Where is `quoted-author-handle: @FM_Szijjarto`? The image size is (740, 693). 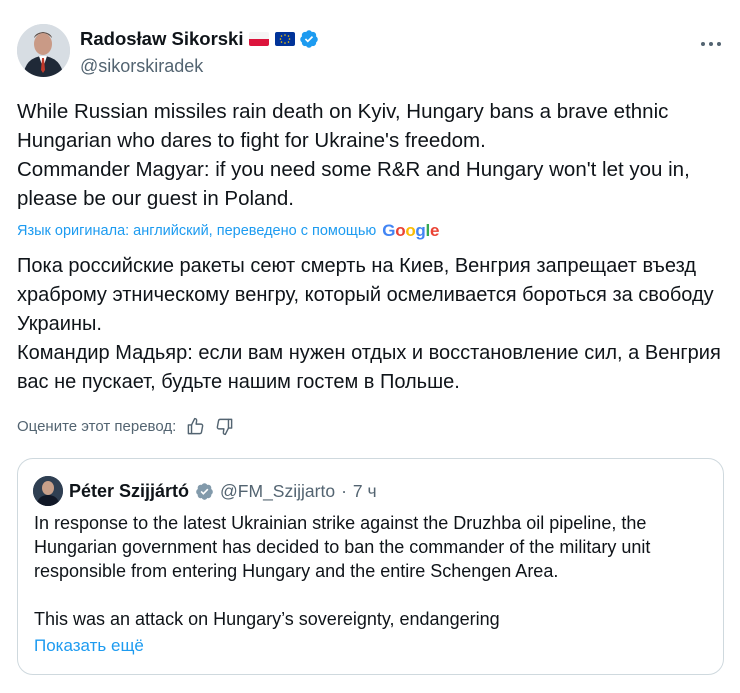
quoted-author-handle: @FM_Szijjarto is located at coordinates (277, 491).